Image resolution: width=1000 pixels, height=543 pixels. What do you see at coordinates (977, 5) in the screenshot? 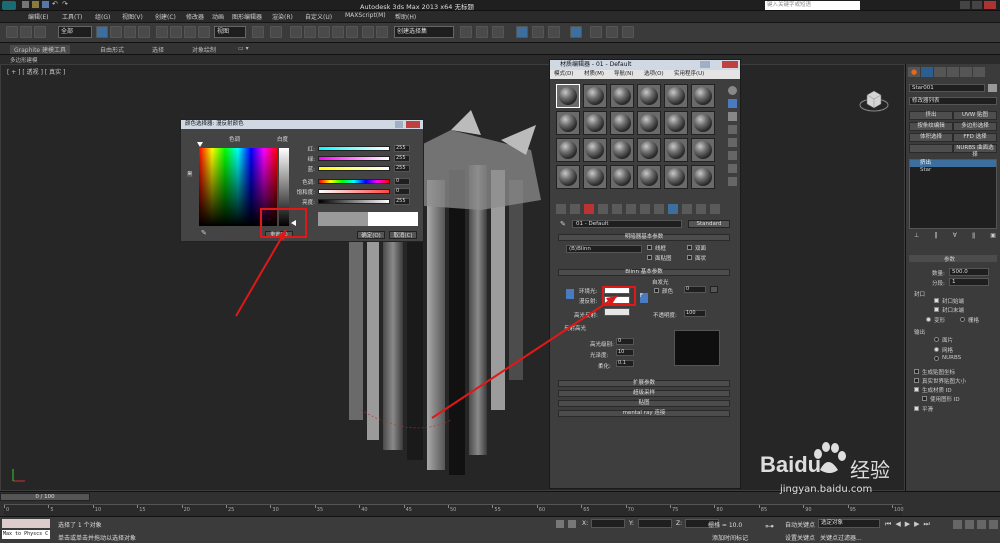
I see `maximize-icon` at bounding box center [977, 5].